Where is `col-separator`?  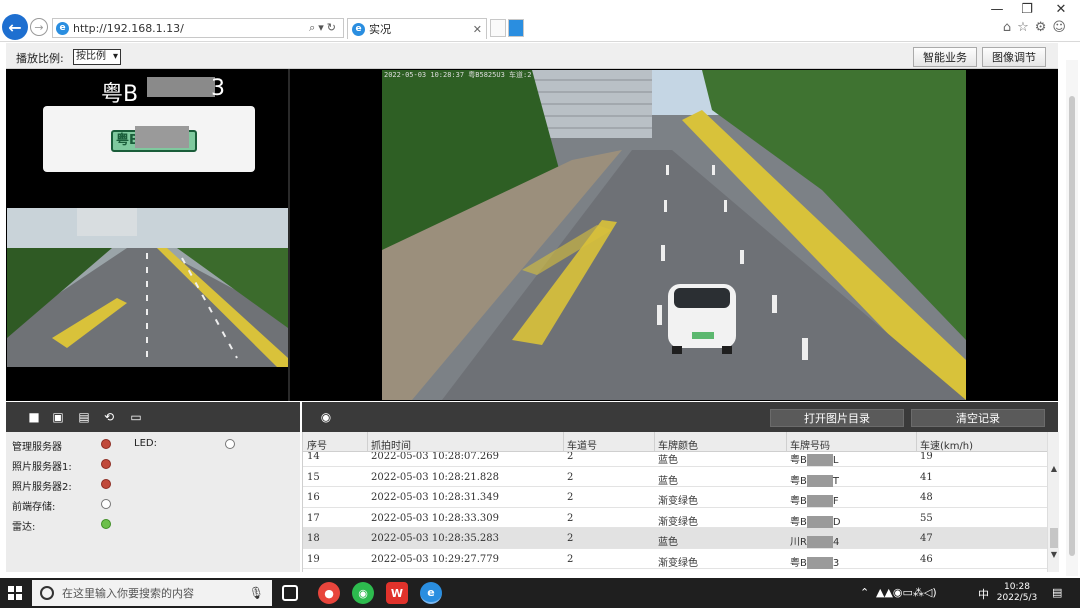
col-separator is located at coordinates (786, 442).